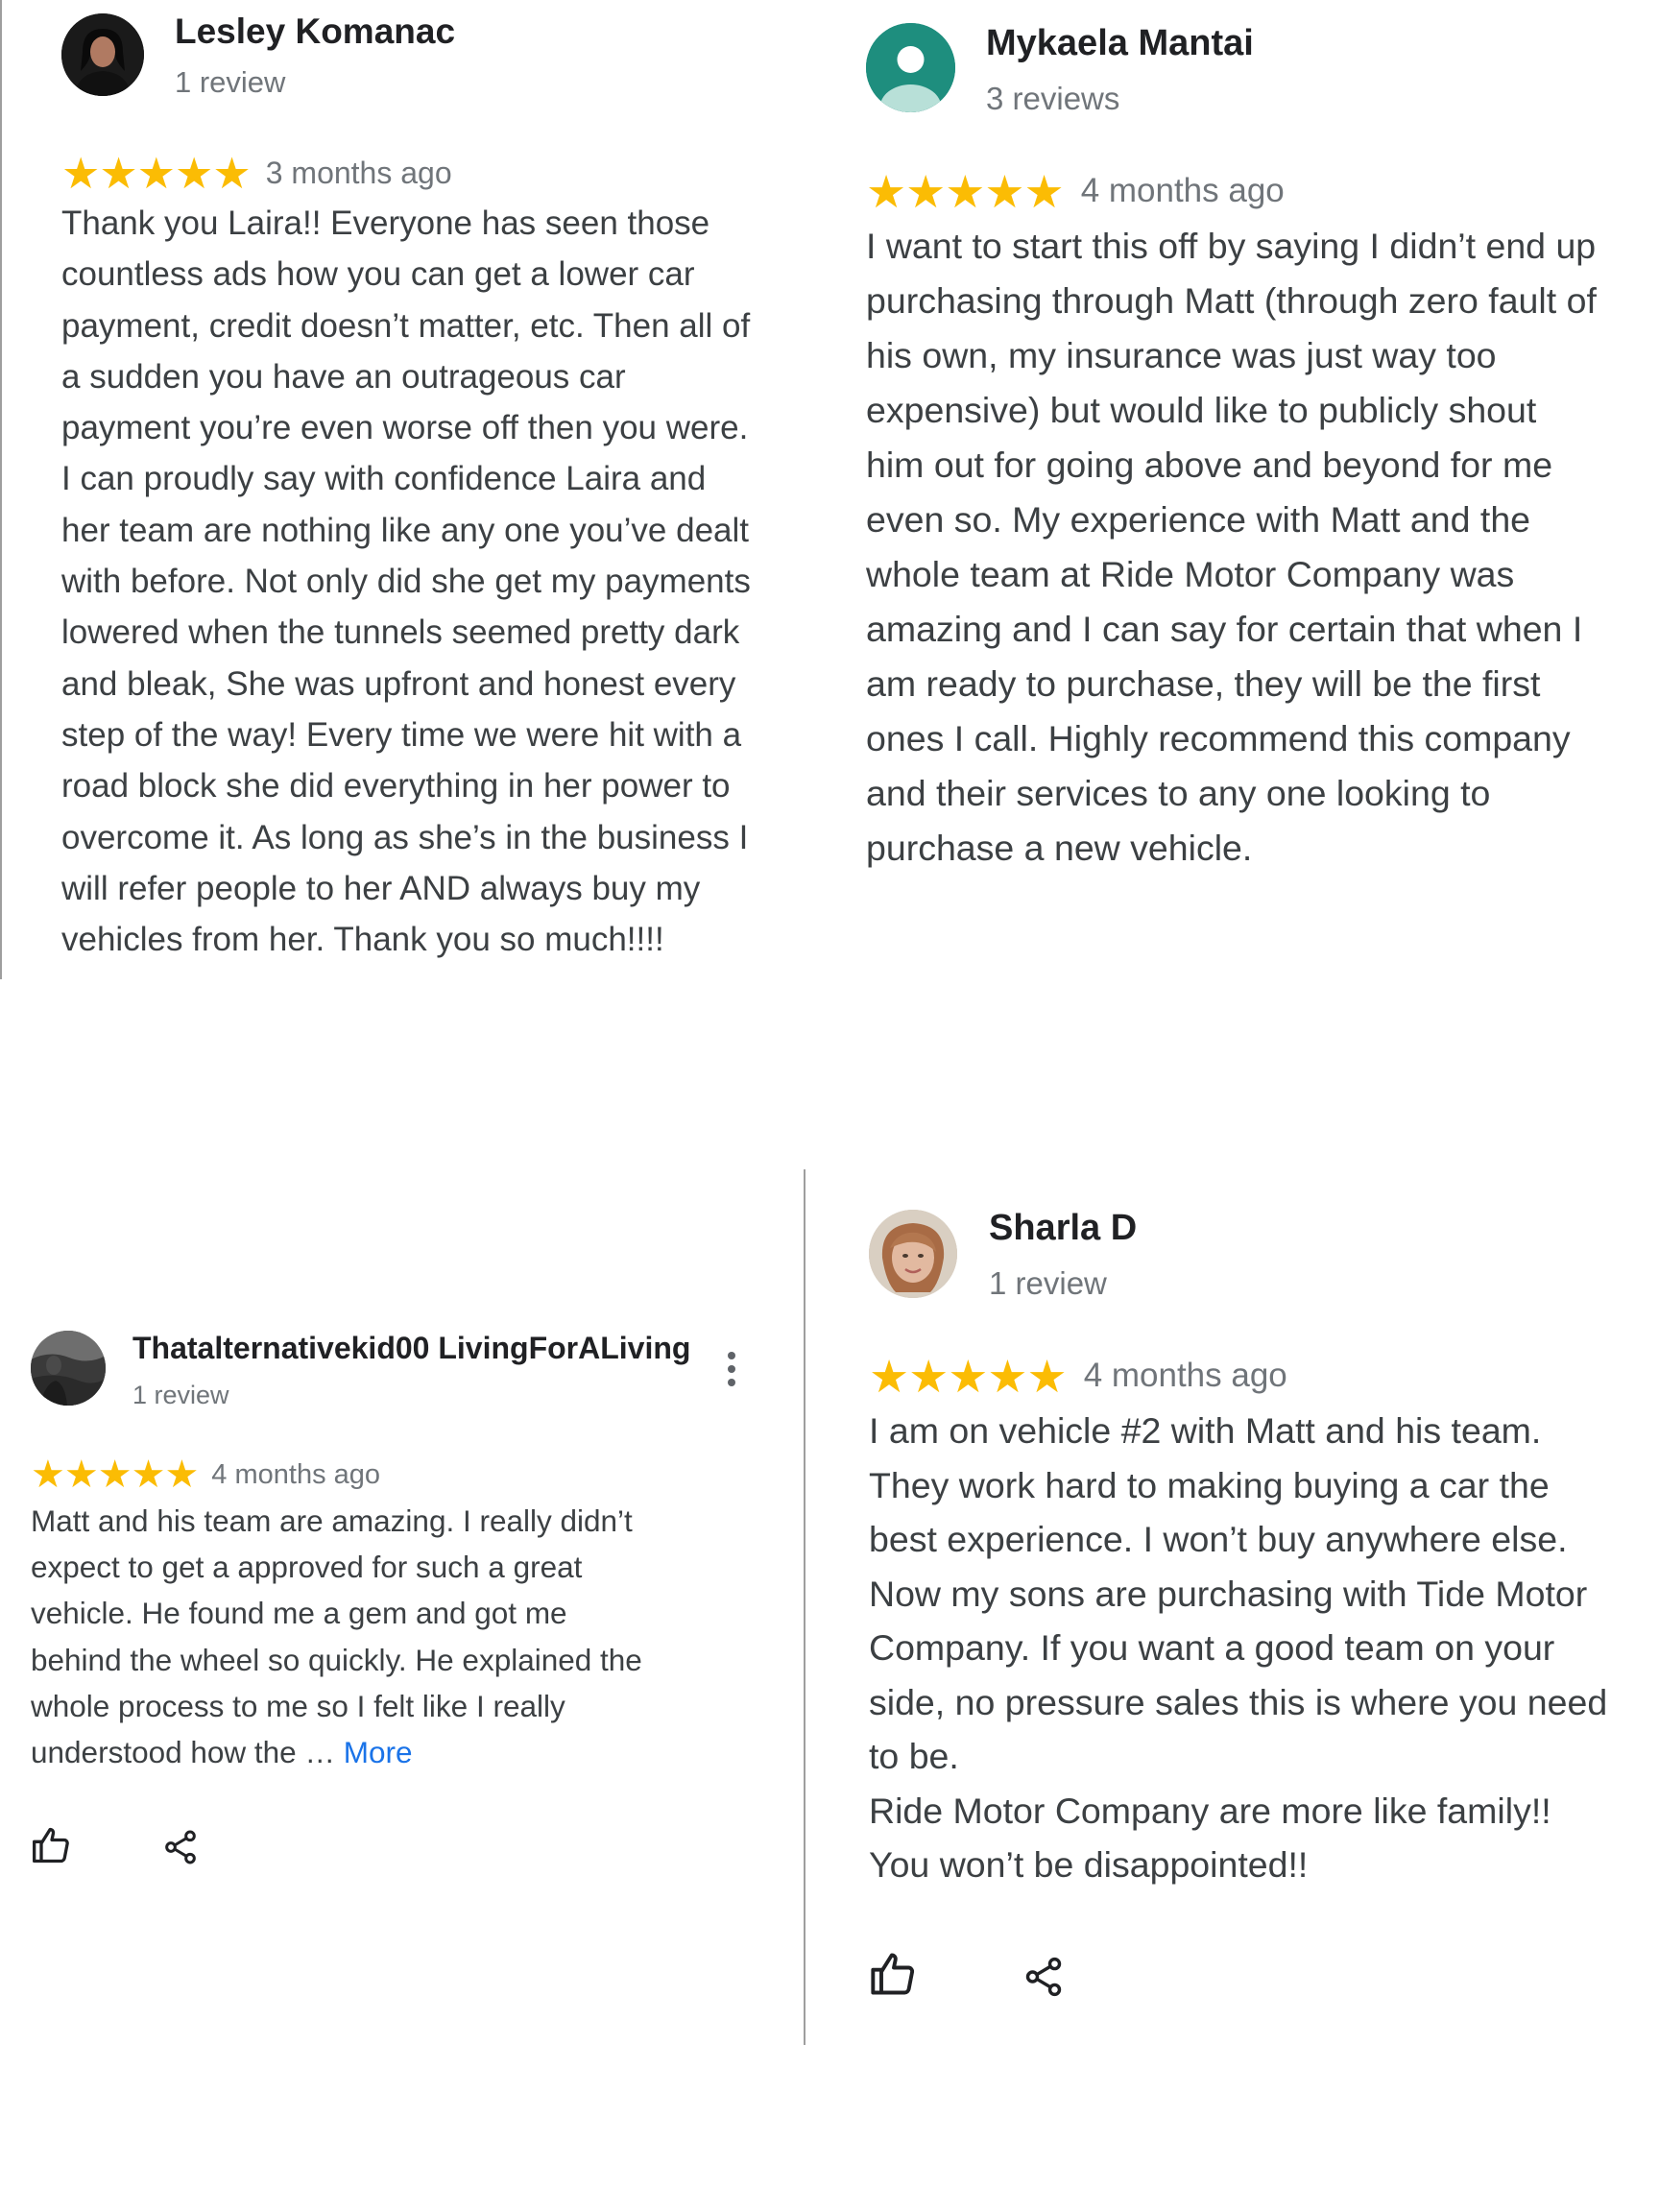  I want to click on reviewer-name: Lesley Komanac, so click(315, 32).